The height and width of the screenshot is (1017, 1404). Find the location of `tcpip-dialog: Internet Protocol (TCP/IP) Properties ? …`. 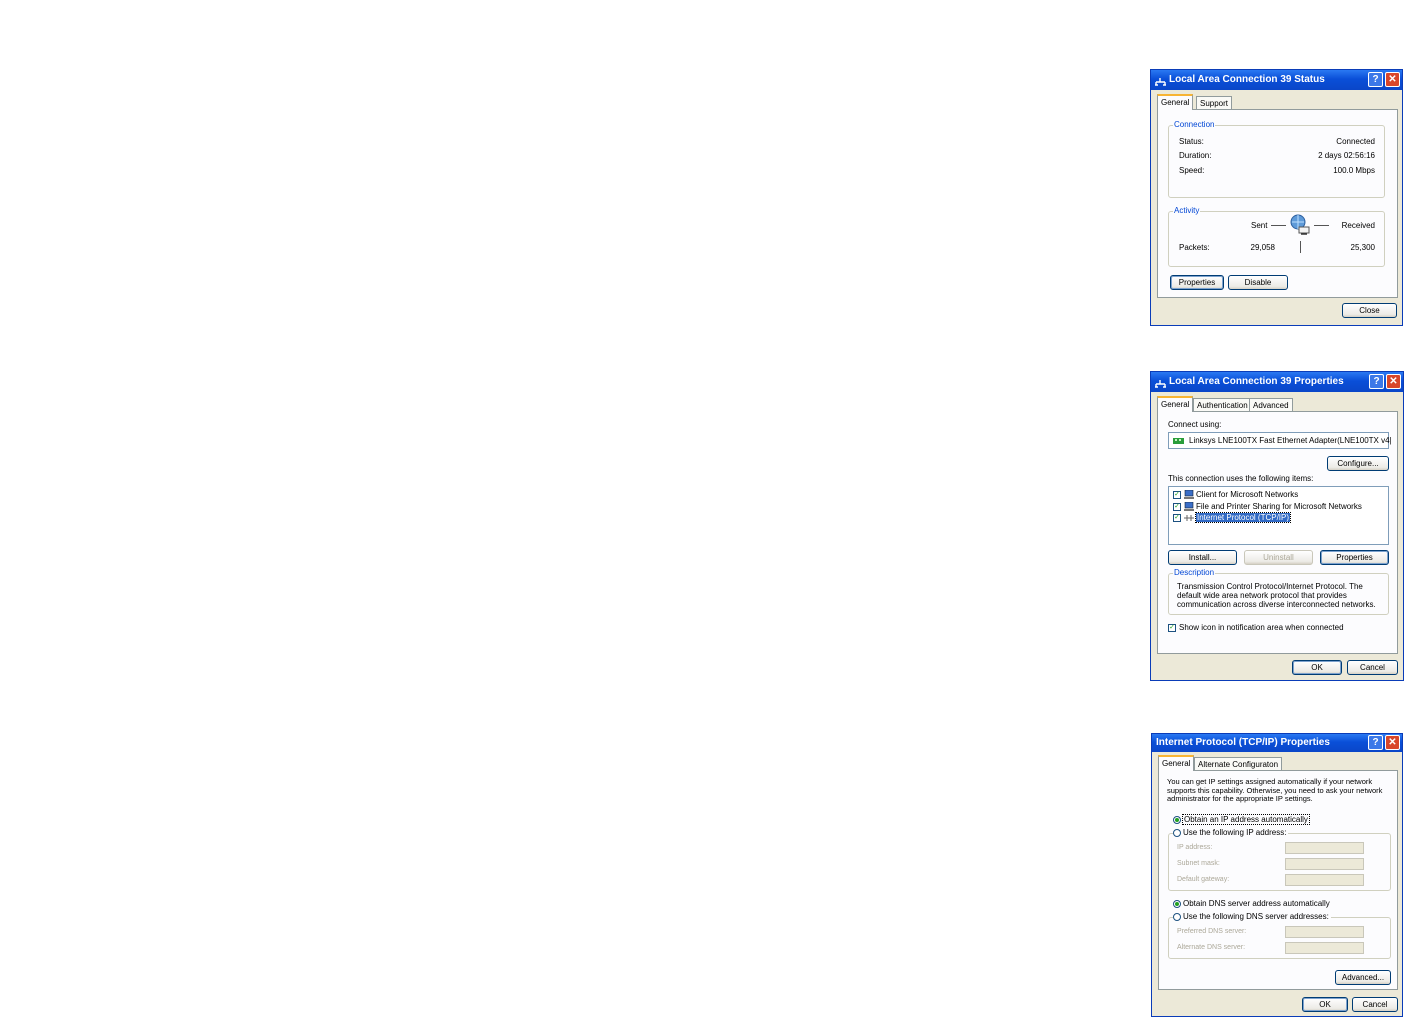

tcpip-dialog: Internet Protocol (TCP/IP) Properties ? … is located at coordinates (1277, 875).